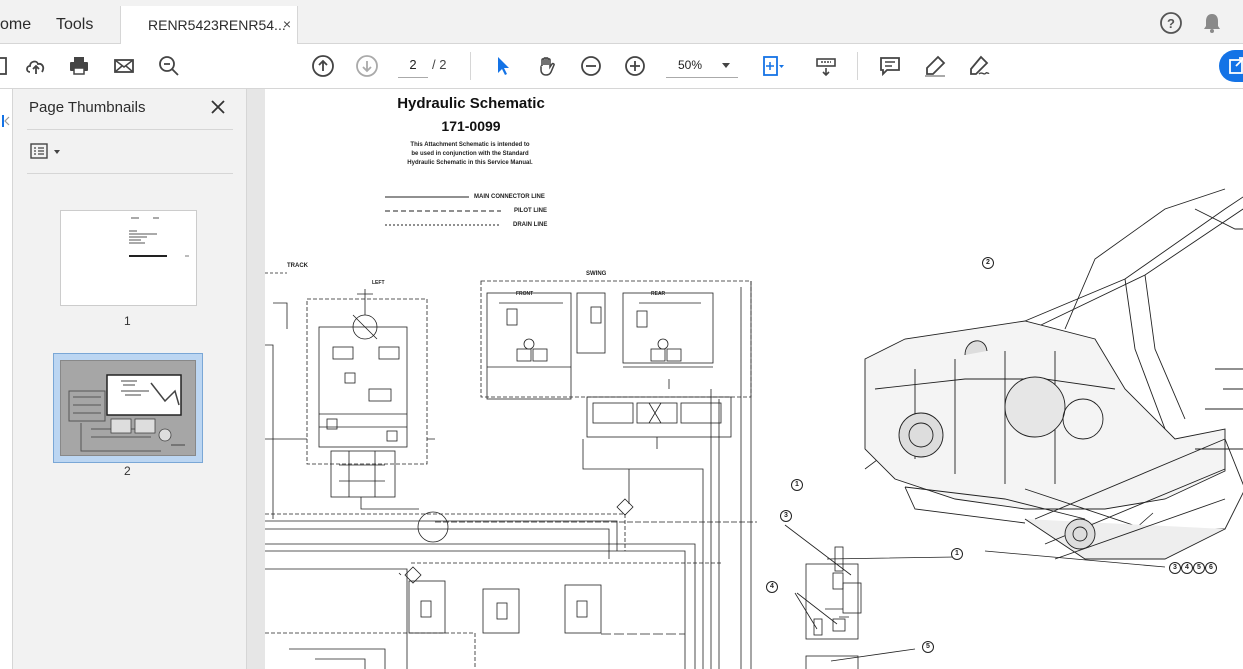 The height and width of the screenshot is (669, 1243). Describe the element at coordinates (127, 471) in the screenshot. I see `thumbnail-label: 2` at that location.